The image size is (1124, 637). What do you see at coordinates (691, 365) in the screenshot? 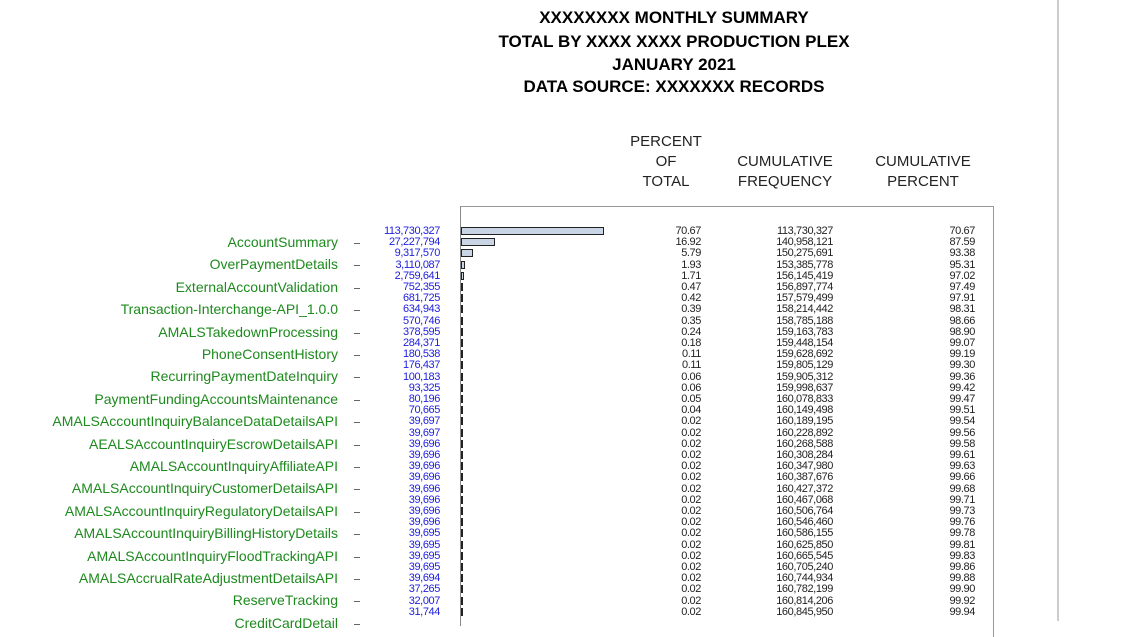
I see `percent-of-total-cell: 0.11` at bounding box center [691, 365].